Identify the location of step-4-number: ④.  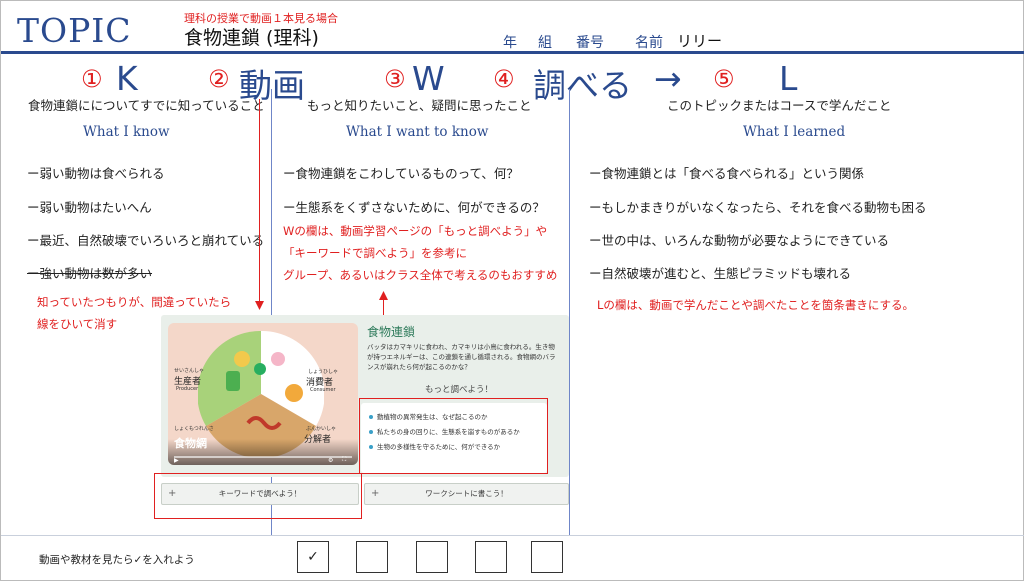
(504, 79).